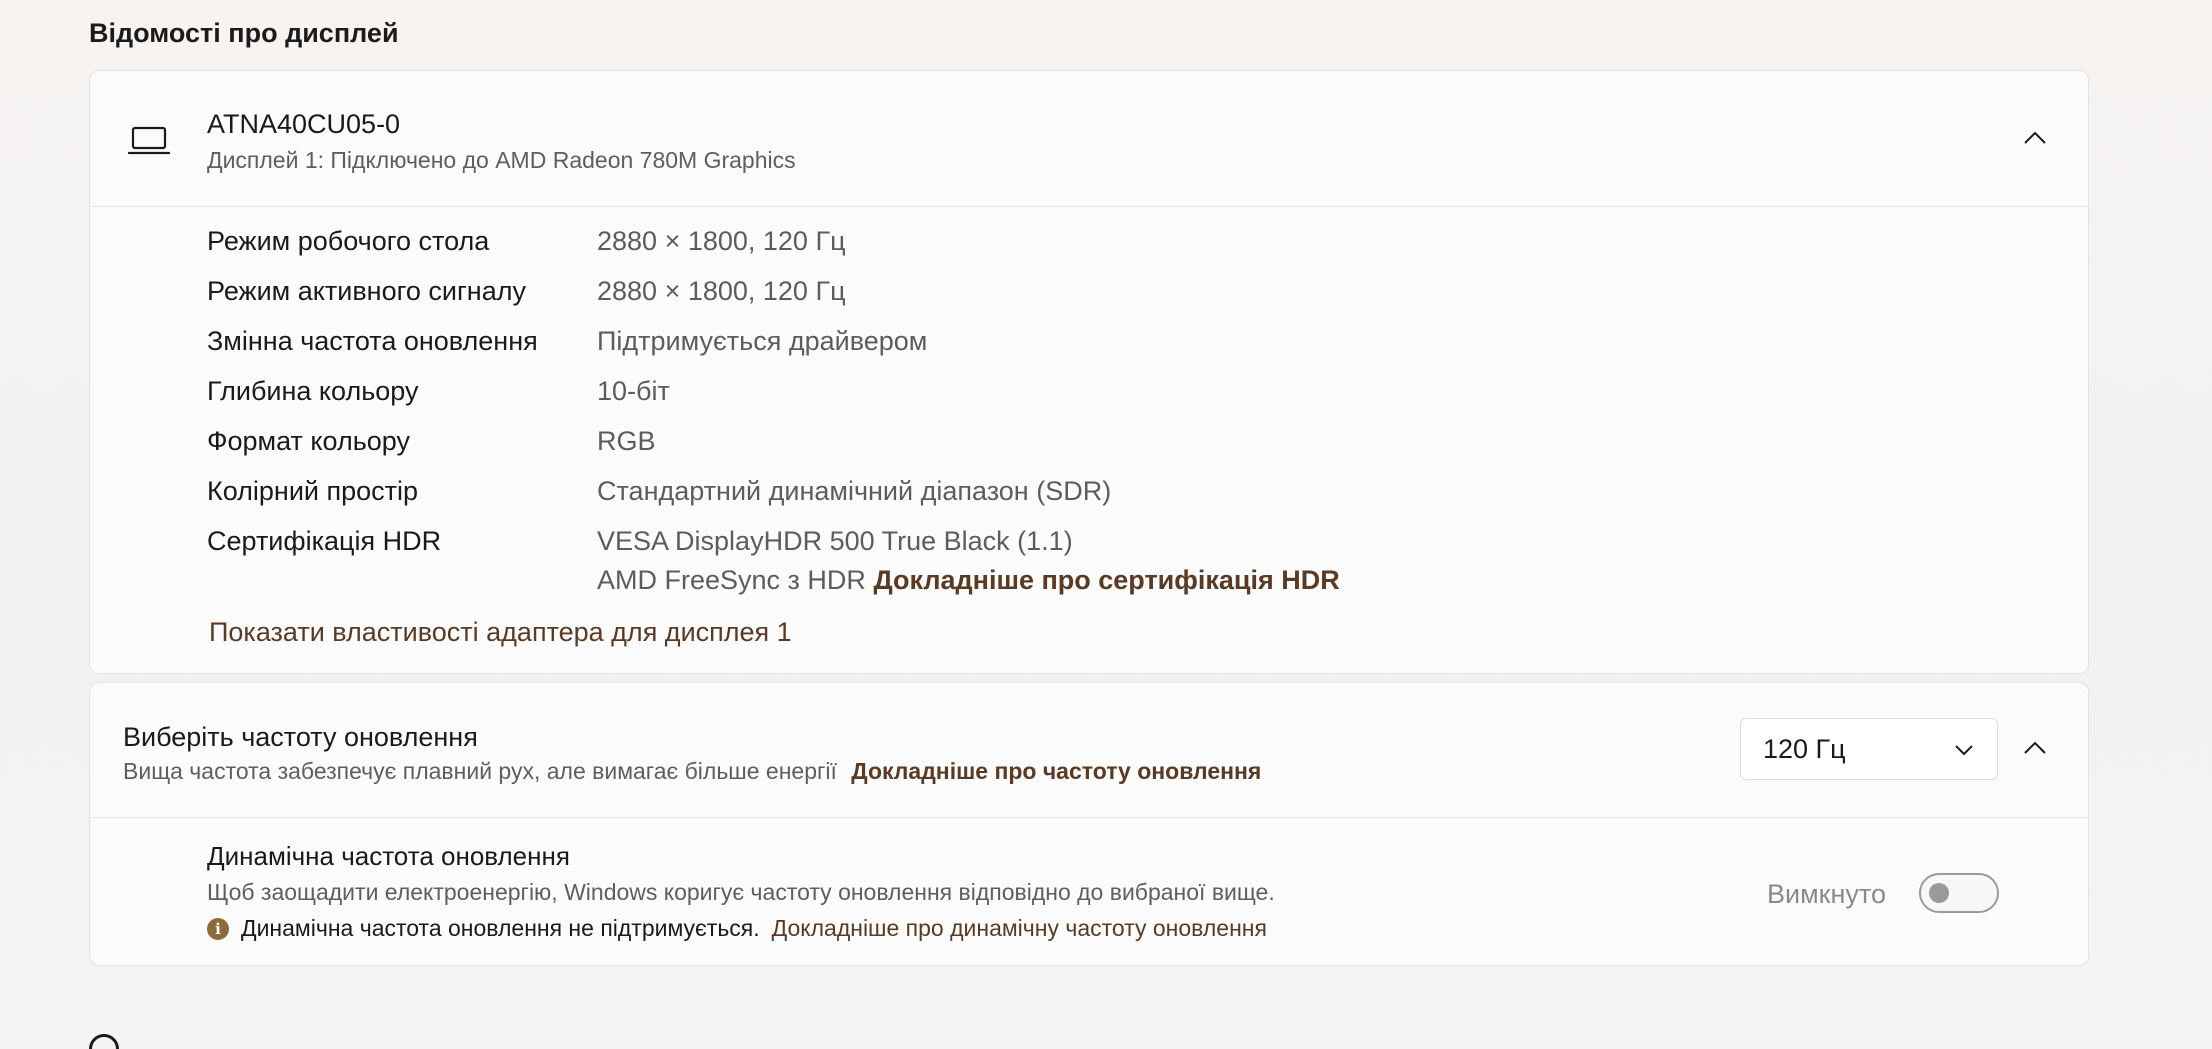  I want to click on display-name: ATNA40CU05-0, so click(304, 124).